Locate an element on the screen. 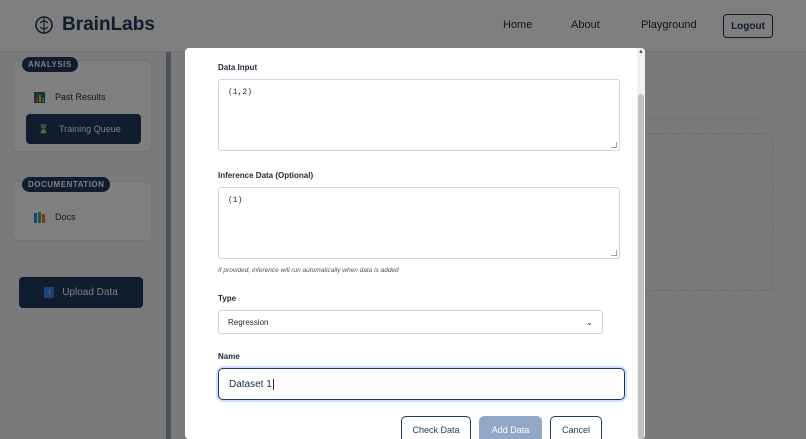  cancel-button: Cancel is located at coordinates (576, 427).